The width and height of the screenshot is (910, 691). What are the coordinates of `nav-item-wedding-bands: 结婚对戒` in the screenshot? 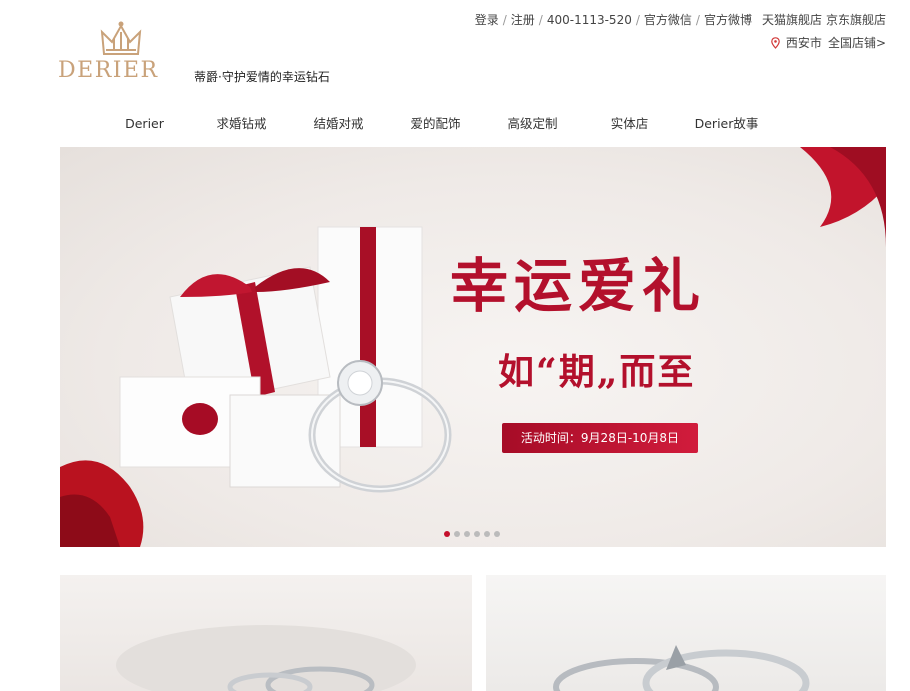 It's located at (338, 125).